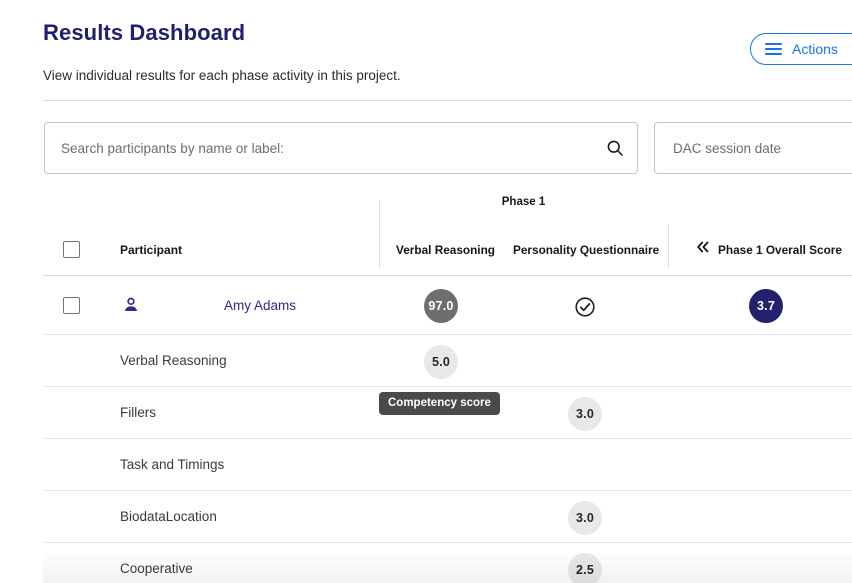 The image size is (852, 583). I want to click on verbal-reasoning-score-badge: 97.0, so click(441, 306).